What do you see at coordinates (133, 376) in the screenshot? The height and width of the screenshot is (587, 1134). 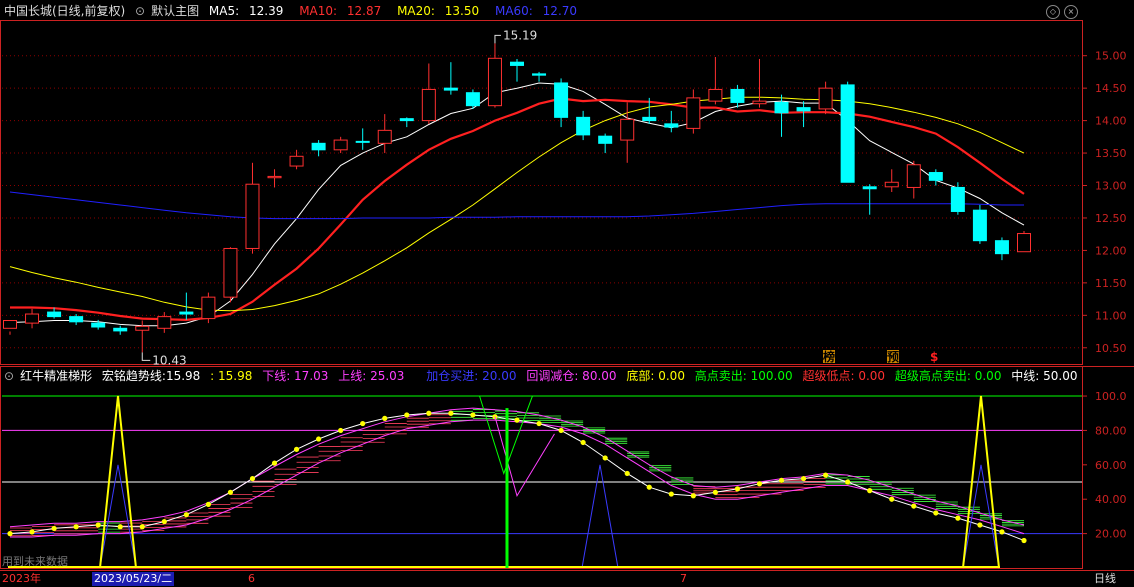 I see `trend-label: 宏铭趋势线:` at bounding box center [133, 376].